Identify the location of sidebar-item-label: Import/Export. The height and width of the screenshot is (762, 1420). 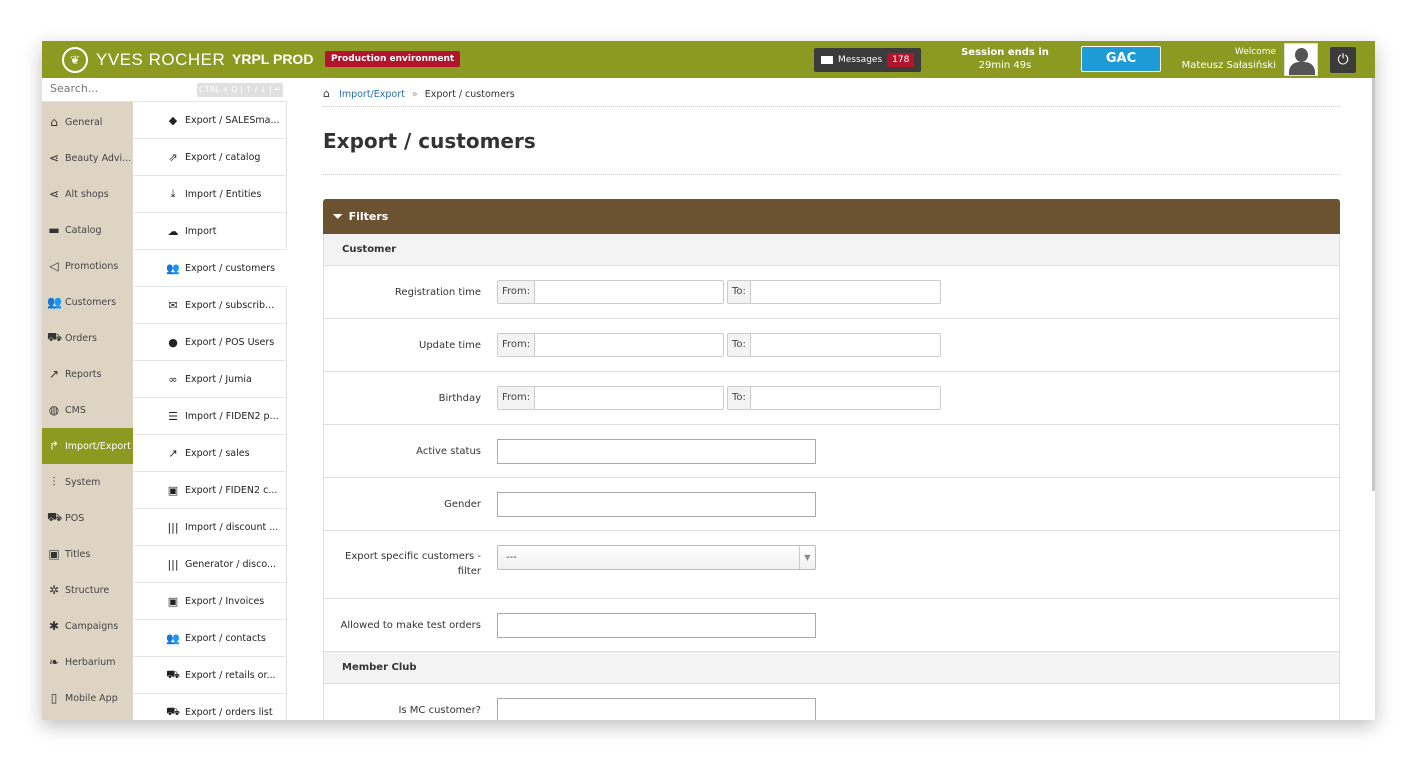
(98, 446).